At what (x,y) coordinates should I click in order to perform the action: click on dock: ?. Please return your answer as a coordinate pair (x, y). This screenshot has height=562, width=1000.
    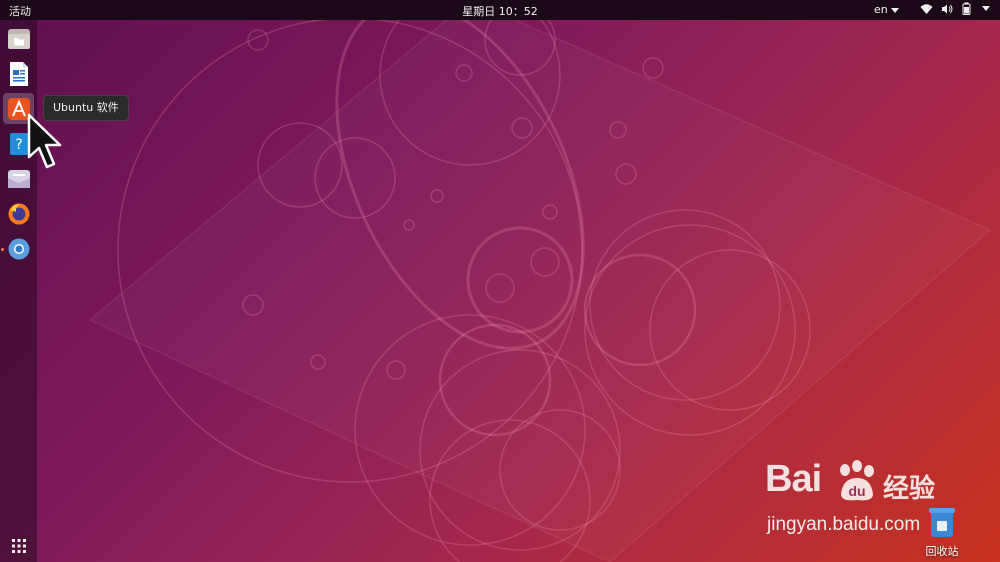
    Looking at the image, I should click on (18, 291).